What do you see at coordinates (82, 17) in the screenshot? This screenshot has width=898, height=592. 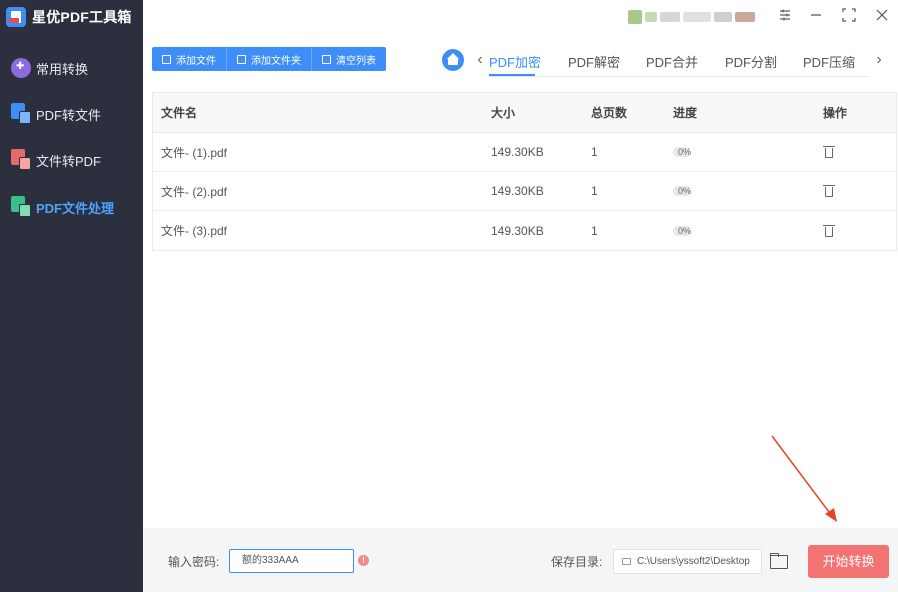 I see `app-title: 星优PDF工具箱` at bounding box center [82, 17].